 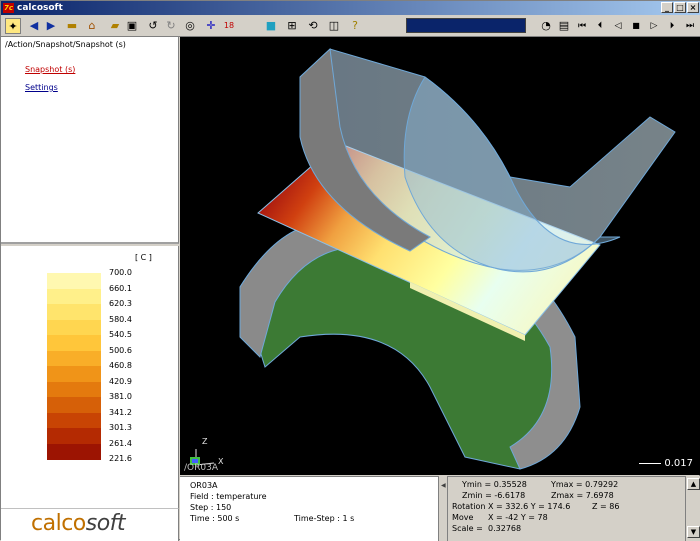 What do you see at coordinates (466, 25) in the screenshot?
I see `action-field` at bounding box center [466, 25].